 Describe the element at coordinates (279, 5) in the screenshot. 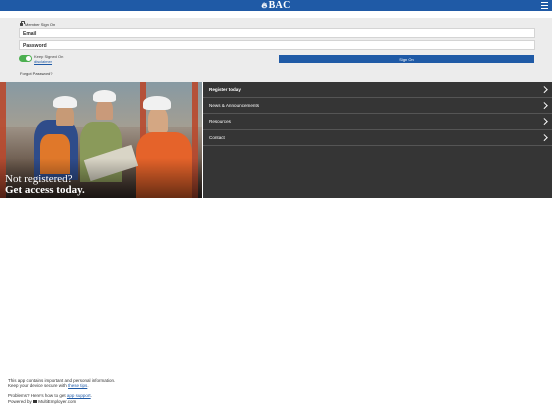

I see `logo-text: BAC` at that location.